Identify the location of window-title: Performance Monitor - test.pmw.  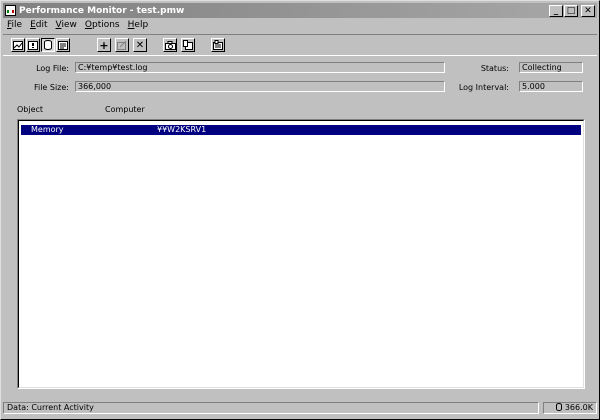
(102, 10).